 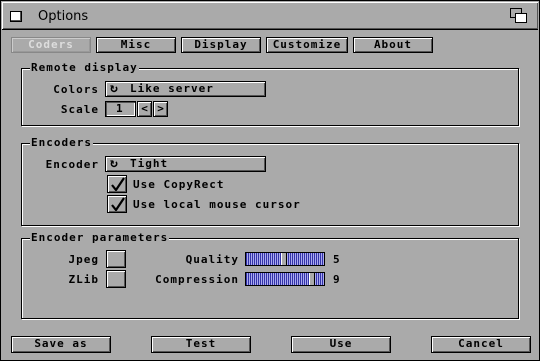 I want to click on tab-customize: Customize, so click(x=307, y=45).